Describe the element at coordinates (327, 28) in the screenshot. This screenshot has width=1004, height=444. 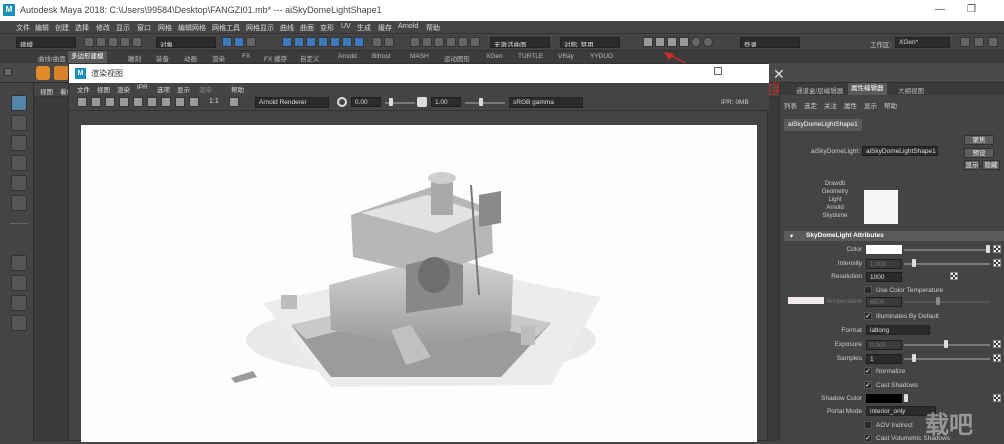
I see `menu-deform: 变形` at that location.